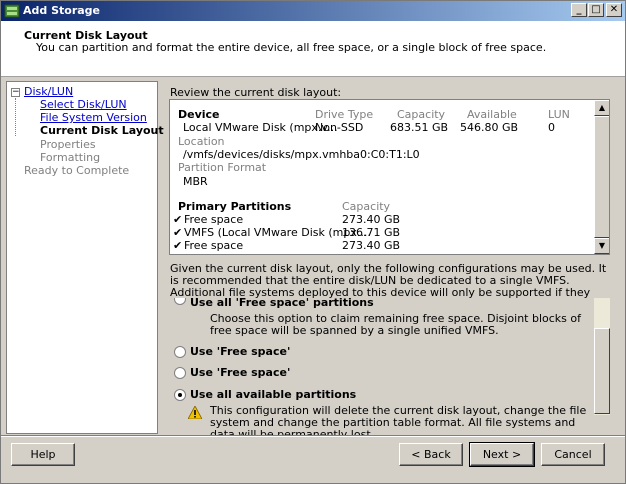 This screenshot has height=484, width=626. I want to click on nav-item-ready-to-complete: Ready to Complete, so click(77, 170).